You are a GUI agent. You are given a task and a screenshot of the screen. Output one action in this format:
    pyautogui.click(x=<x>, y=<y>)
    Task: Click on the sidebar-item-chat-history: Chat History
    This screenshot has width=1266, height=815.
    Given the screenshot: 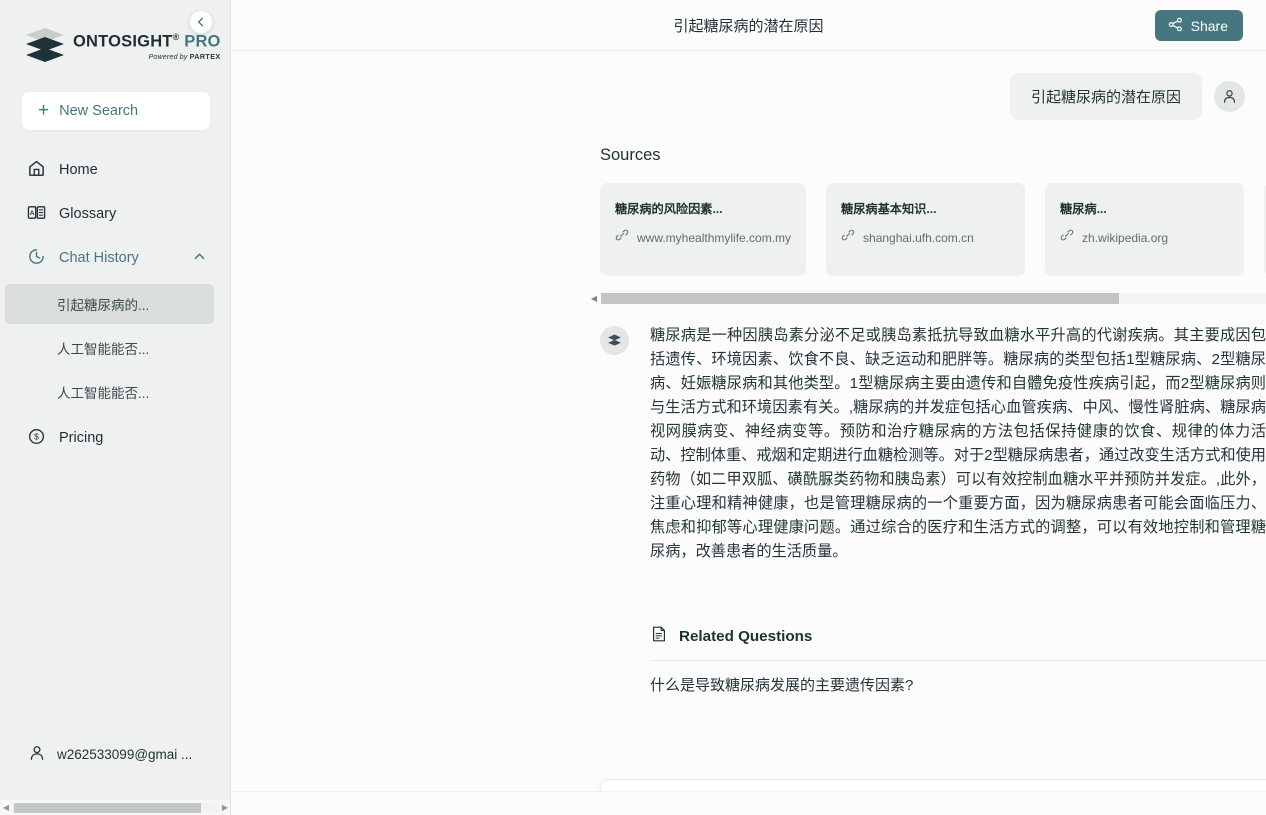 What is the action you would take?
    pyautogui.click(x=115, y=258)
    